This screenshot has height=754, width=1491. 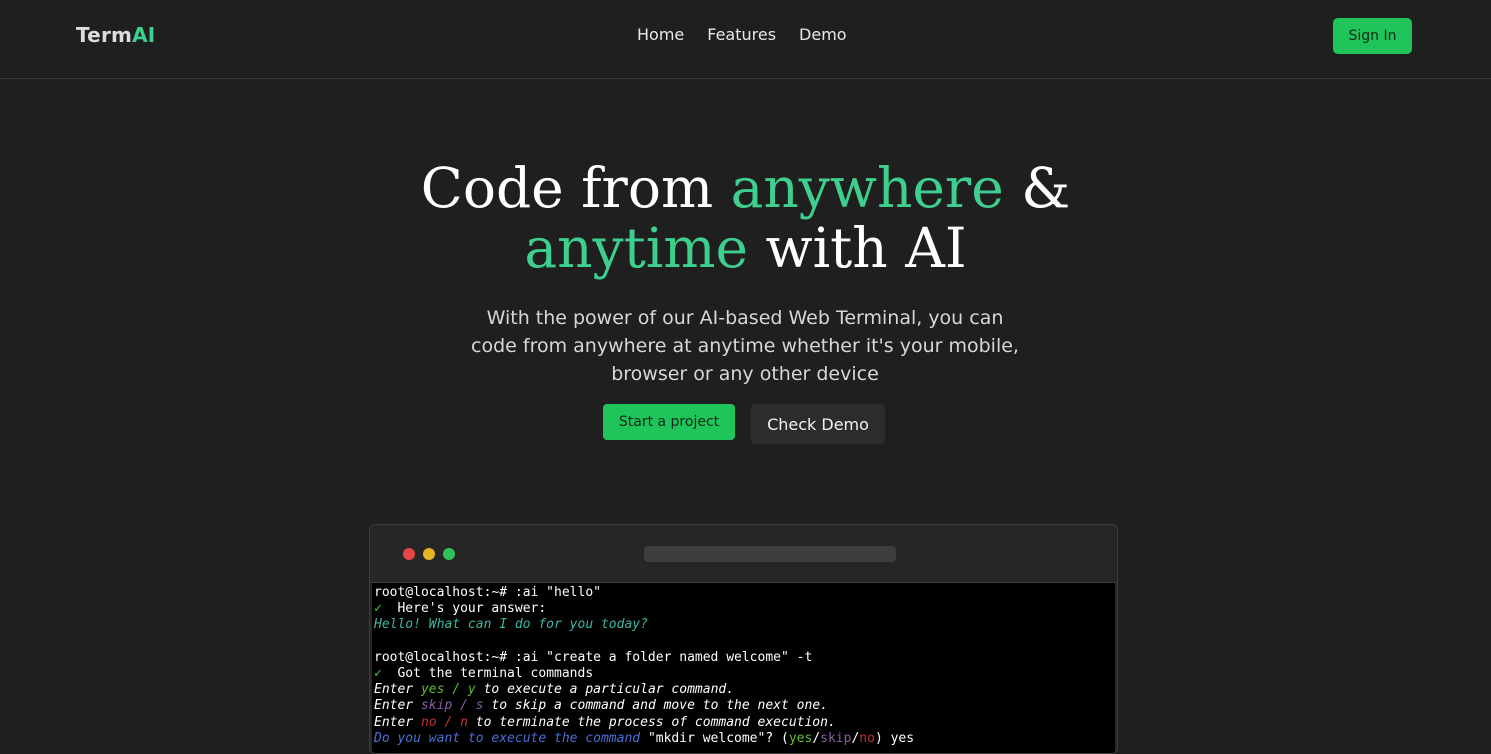 I want to click on terminal-option-yes: yes, so click(x=800, y=738).